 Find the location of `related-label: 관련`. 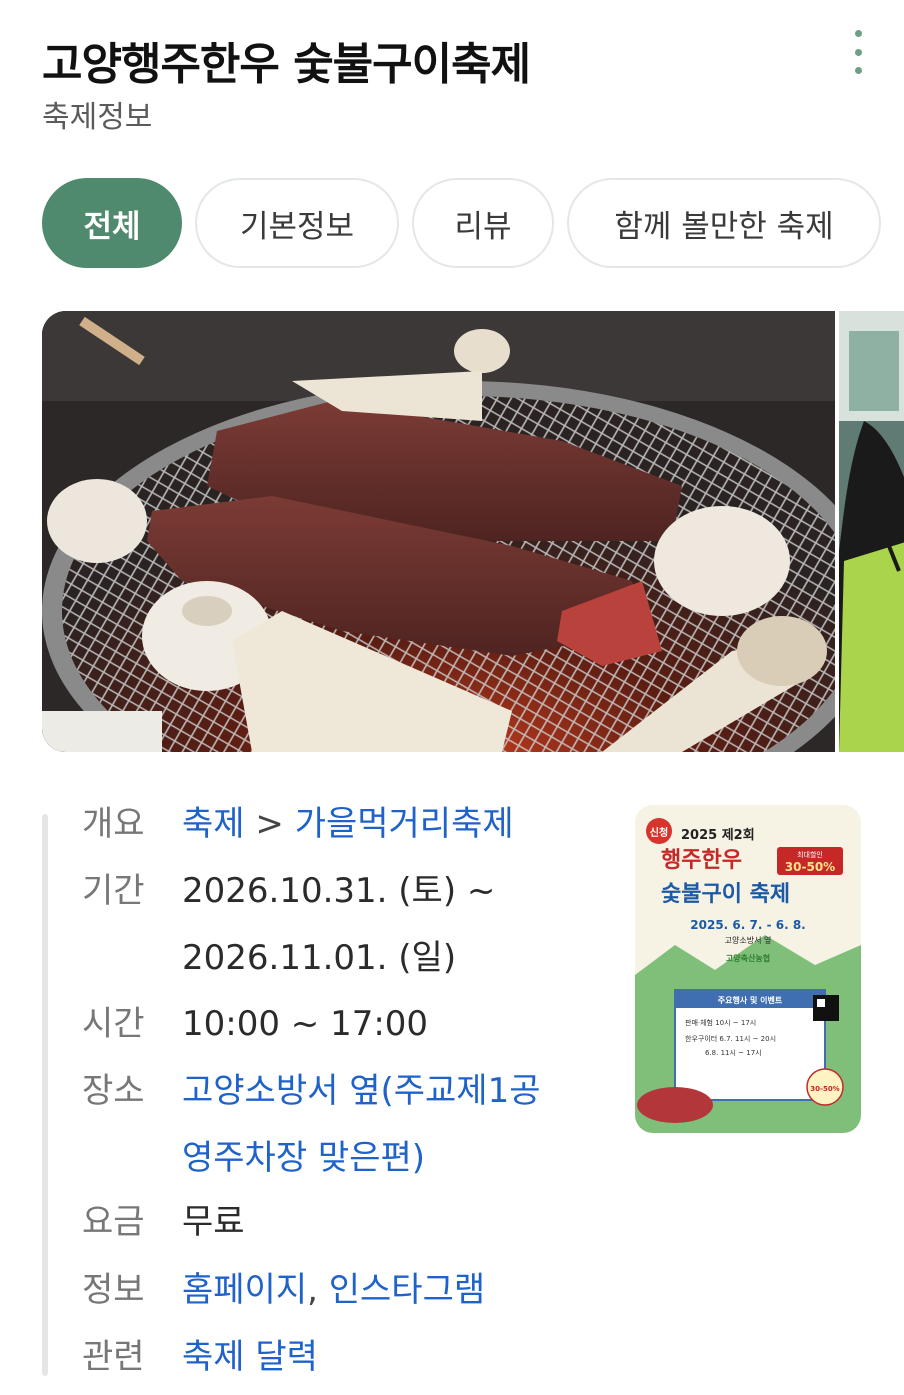

related-label: 관련 is located at coordinates (113, 1357).